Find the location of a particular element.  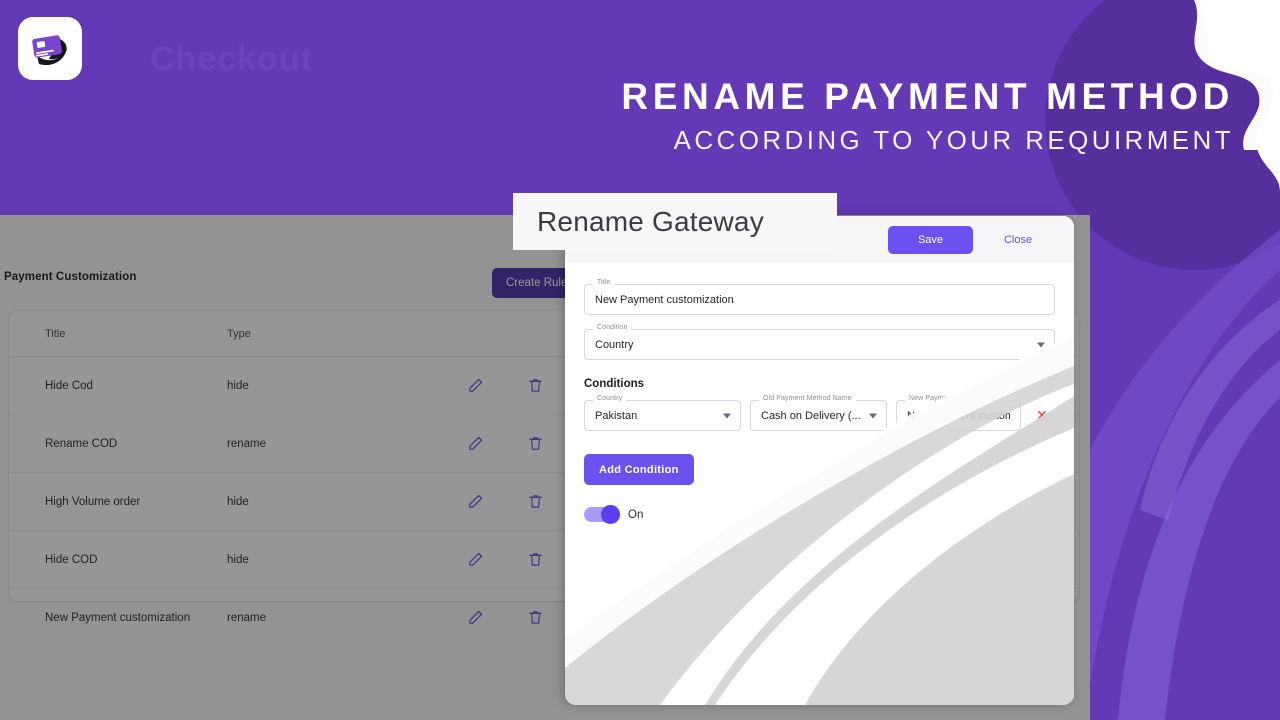

condition-select: Condition Country is located at coordinates (819, 342).